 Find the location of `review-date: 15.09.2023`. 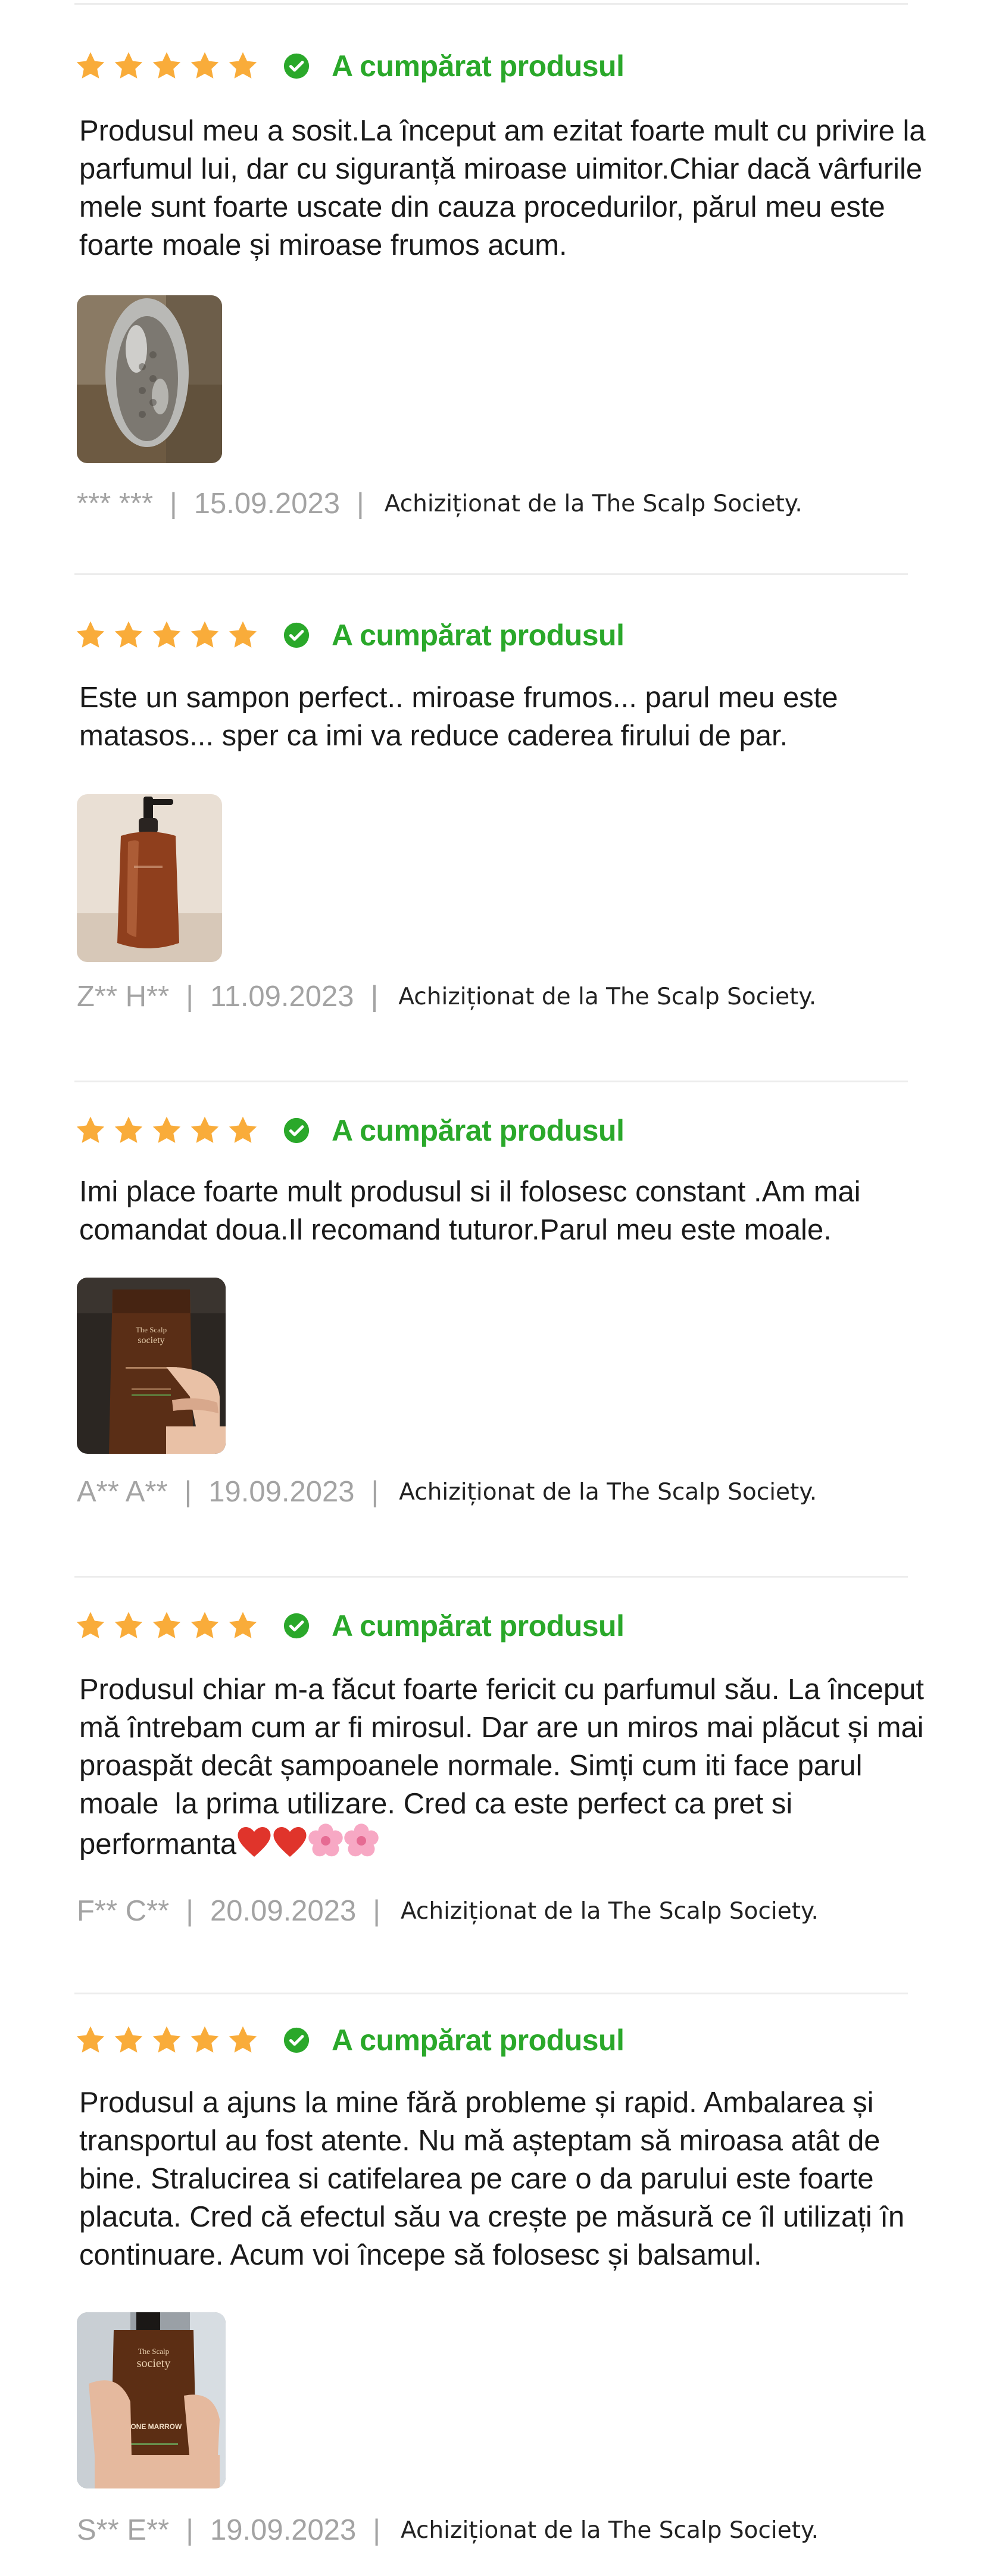

review-date: 15.09.2023 is located at coordinates (267, 504).